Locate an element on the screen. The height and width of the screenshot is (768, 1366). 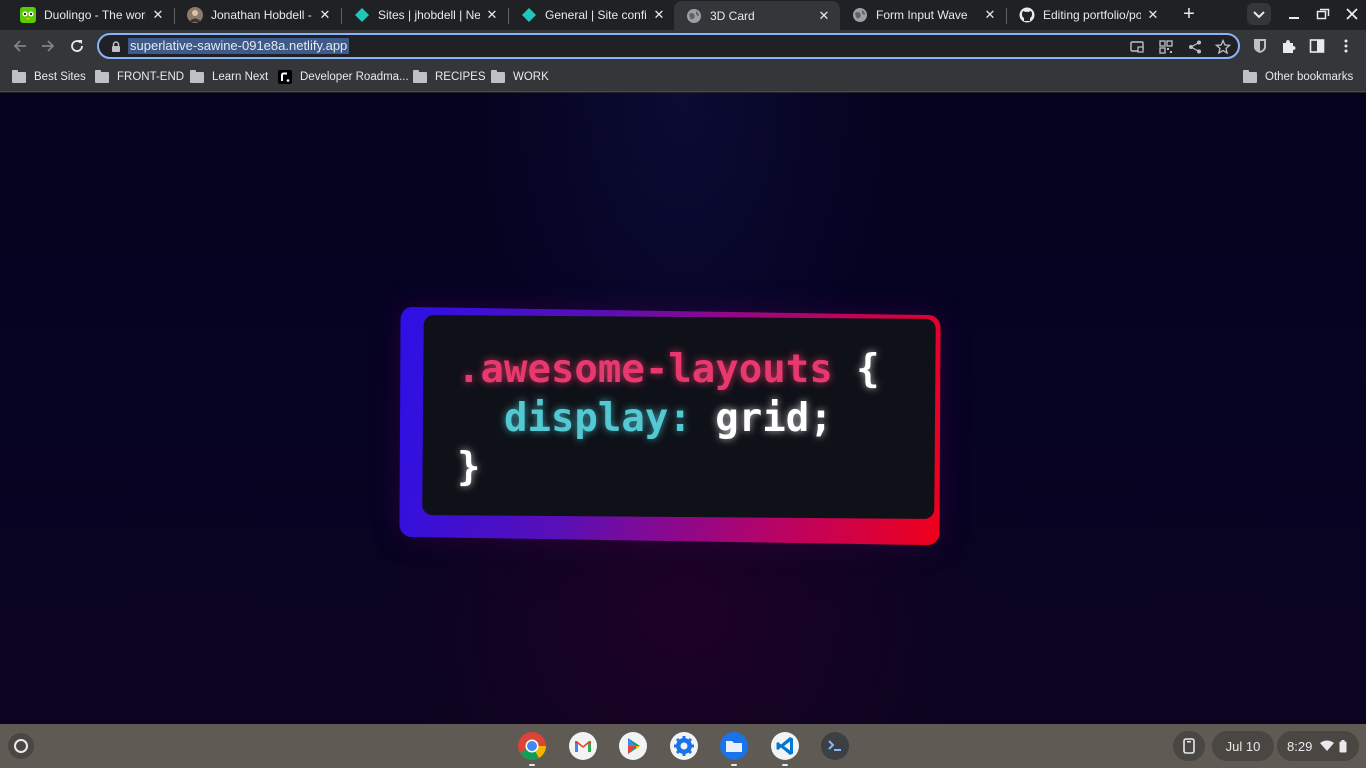
time-text: 8:29 is located at coordinates (1300, 746).